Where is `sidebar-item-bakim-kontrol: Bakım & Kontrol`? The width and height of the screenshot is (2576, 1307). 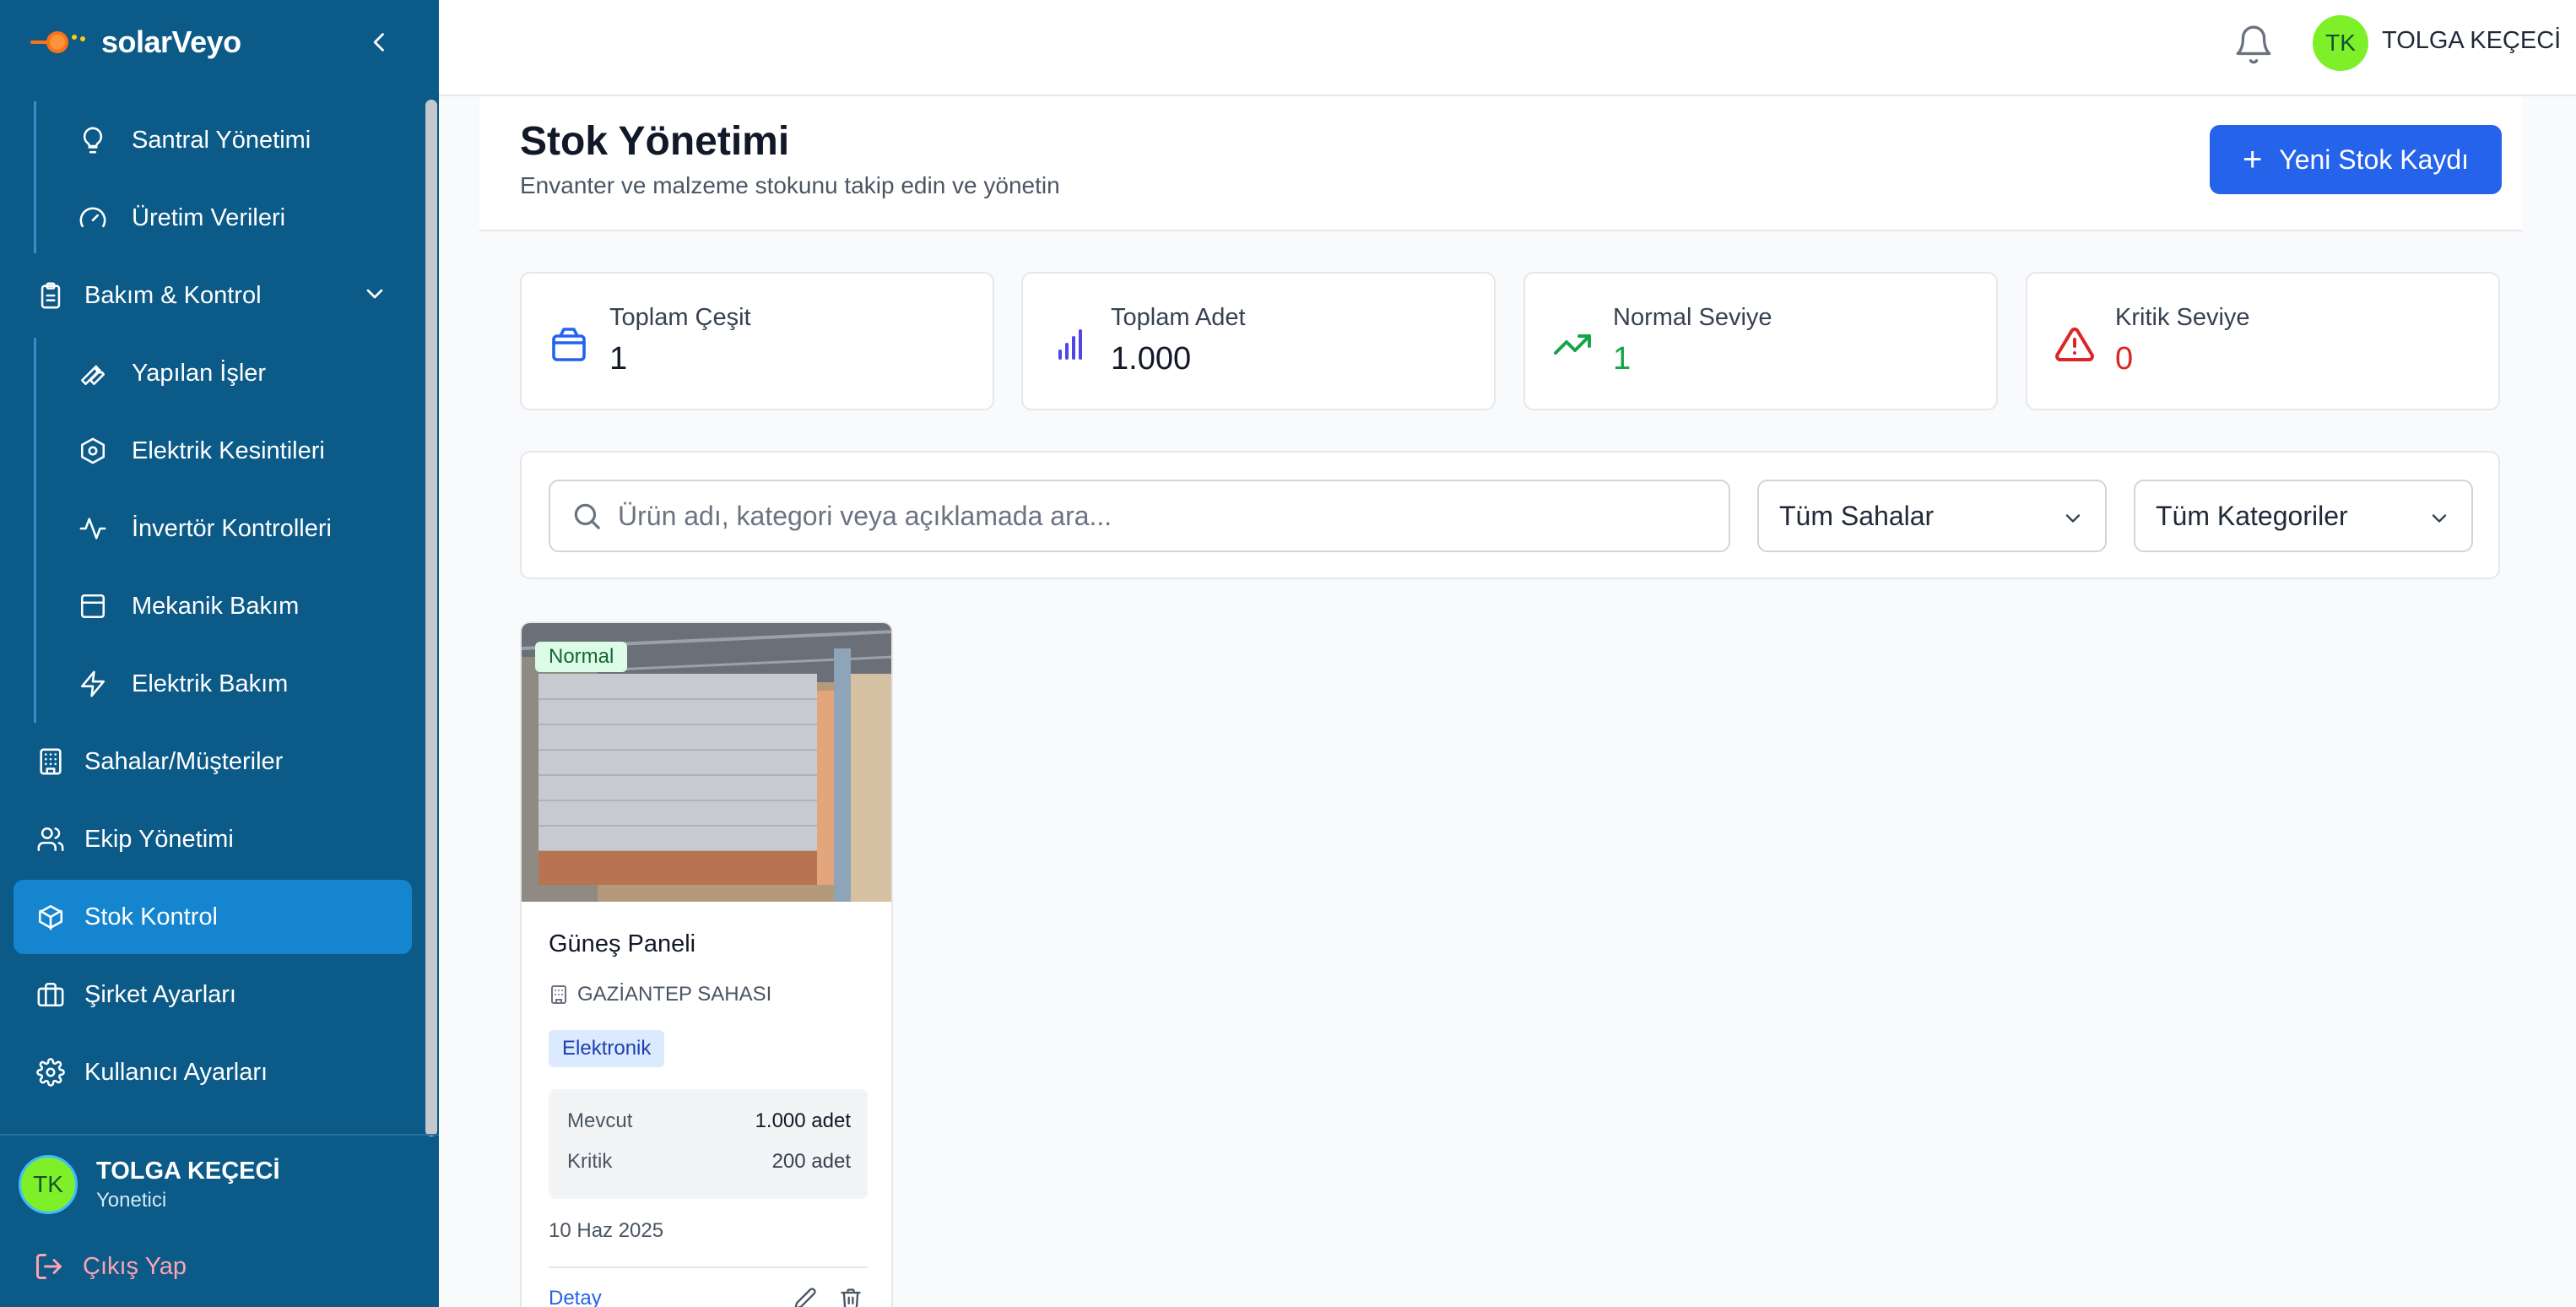
sidebar-item-bakim-kontrol: Bakım & Kontrol is located at coordinates (213, 295).